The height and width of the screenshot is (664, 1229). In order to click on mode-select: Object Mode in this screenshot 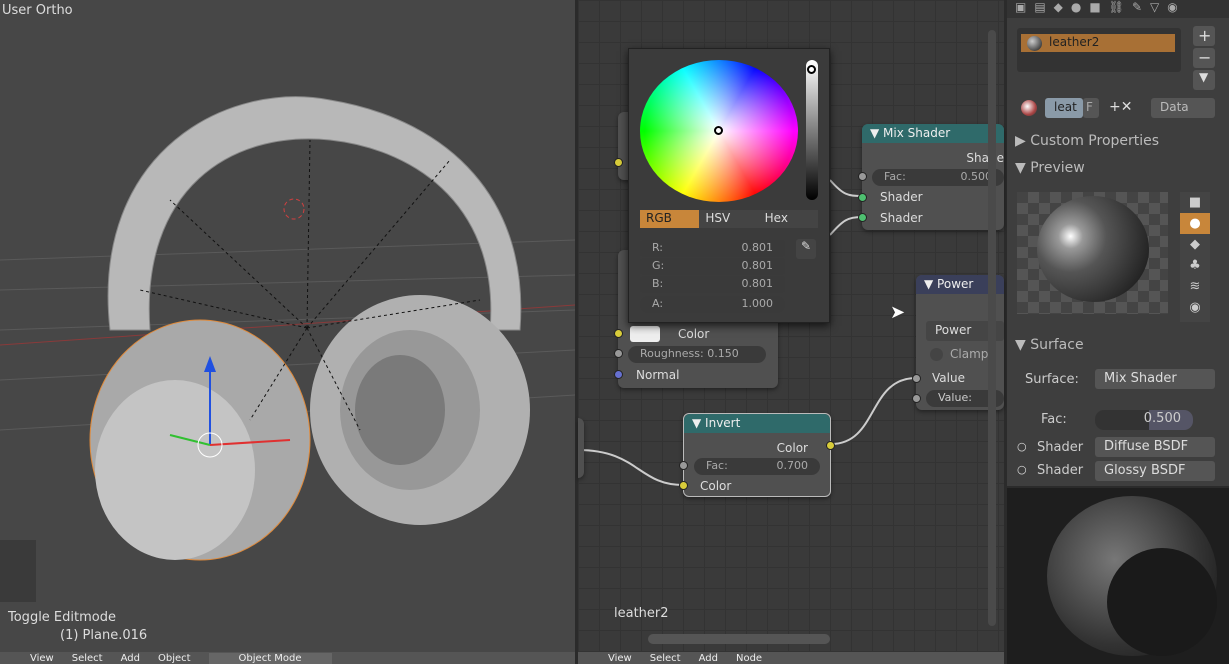, I will do `click(270, 658)`.